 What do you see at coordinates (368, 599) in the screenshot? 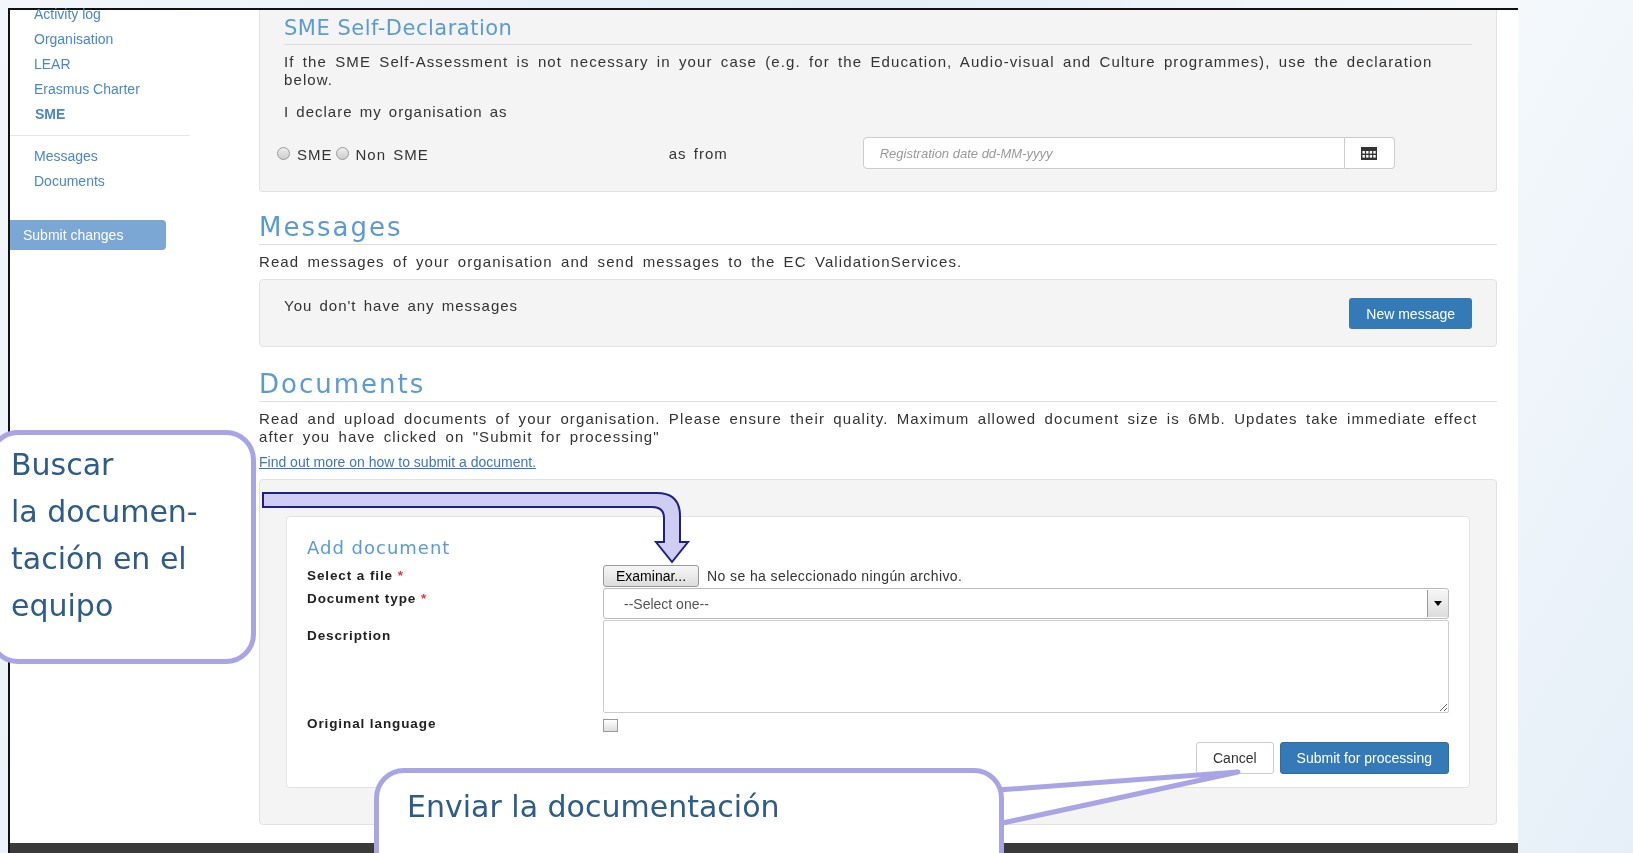
I see `field-label: Document type *` at bounding box center [368, 599].